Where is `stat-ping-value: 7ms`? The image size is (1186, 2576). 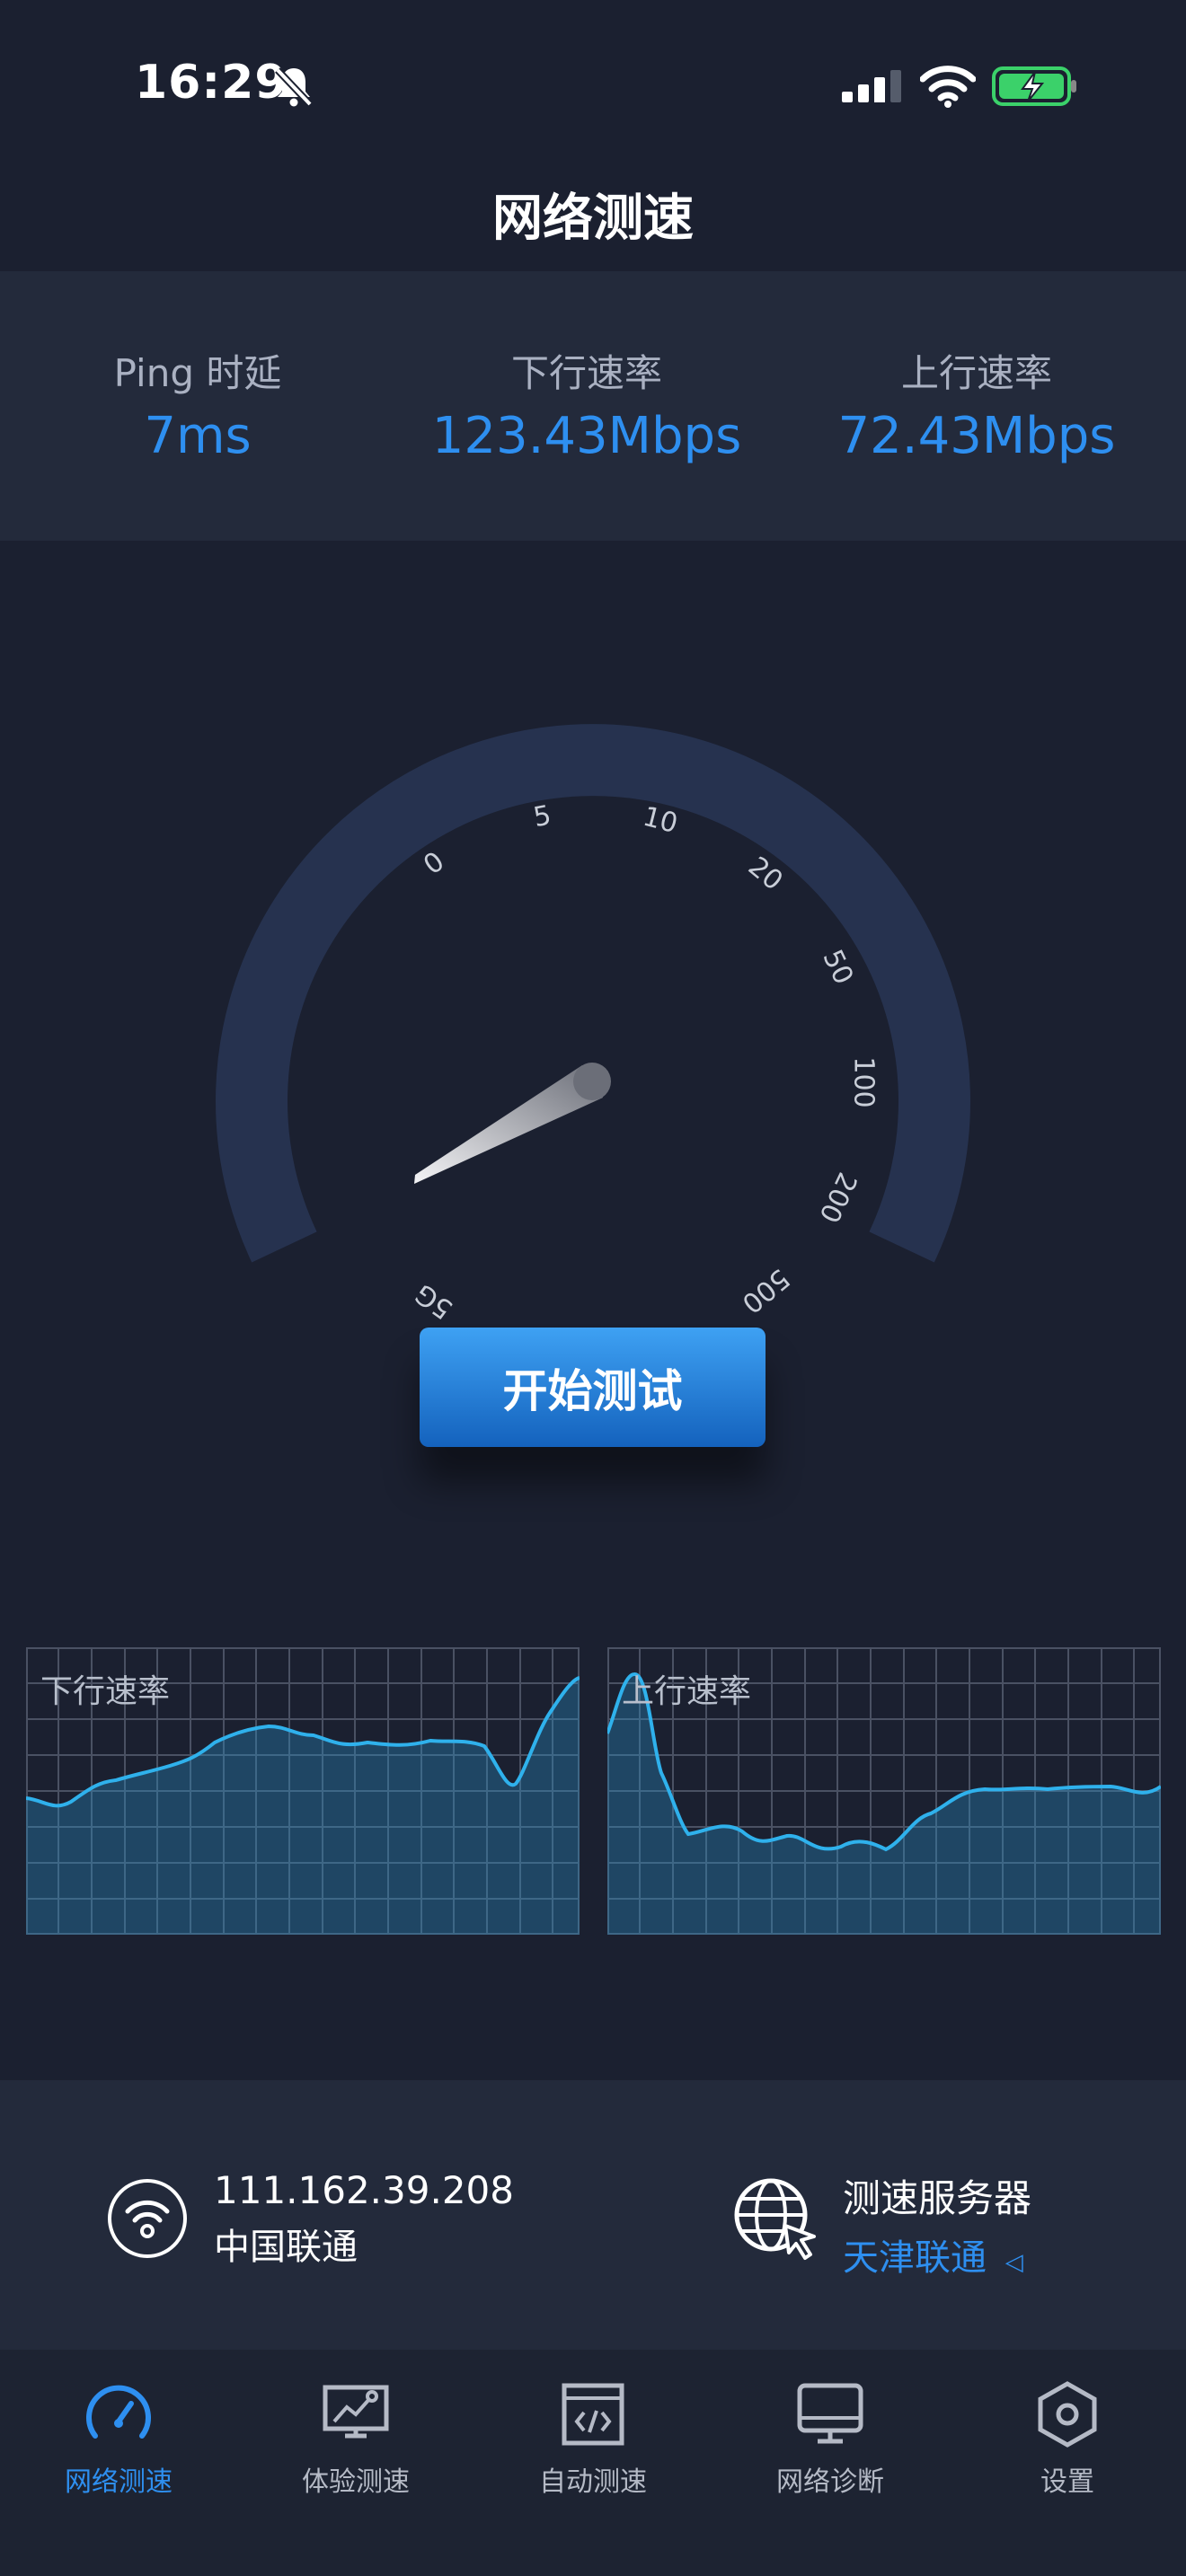 stat-ping-value: 7ms is located at coordinates (198, 436).